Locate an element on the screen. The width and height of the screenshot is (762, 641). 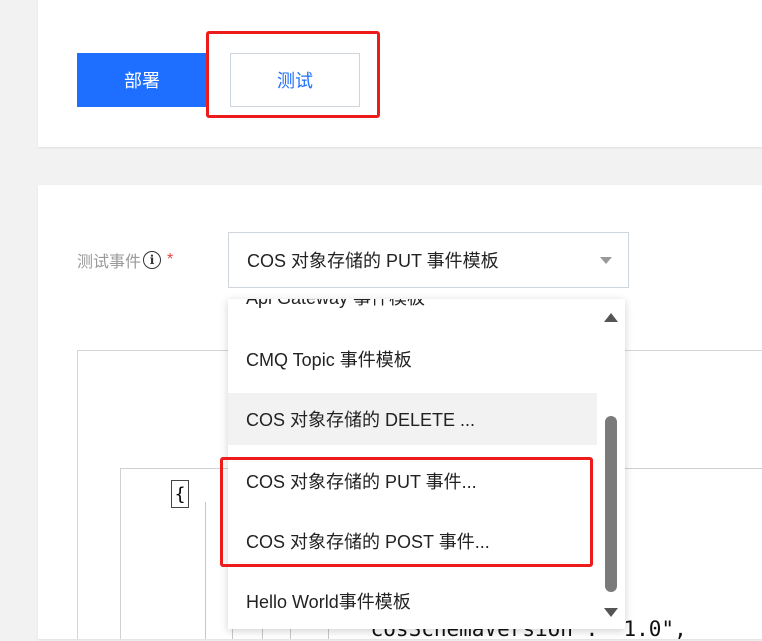
scroll-down-icon is located at coordinates (611, 612).